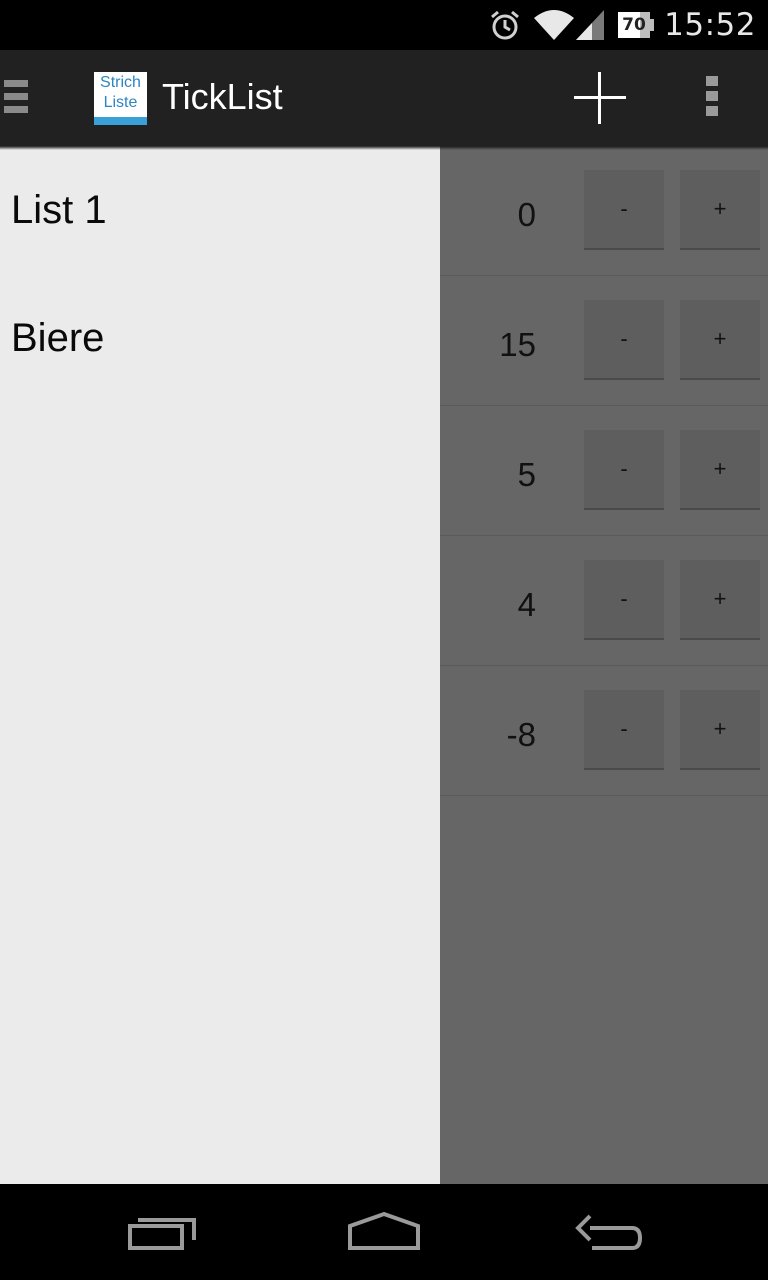 This screenshot has width=768, height=1280. Describe the element at coordinates (517, 344) in the screenshot. I see `counter-value: 15` at that location.